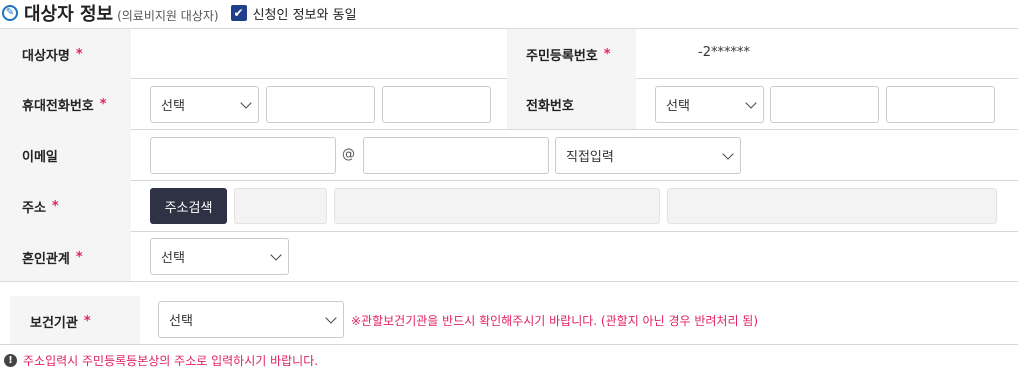 Image resolution: width=1024 pixels, height=379 pixels. I want to click on email-domain-select: 직접입력, so click(648, 155).